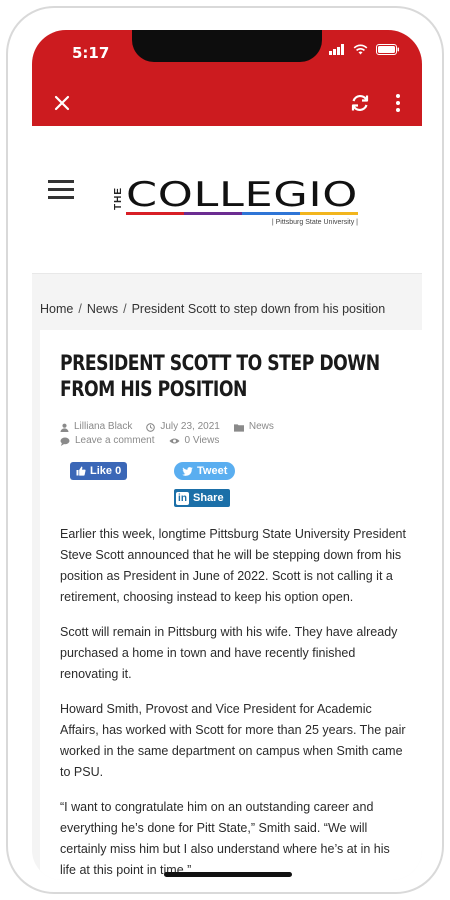 The image size is (450, 900). Describe the element at coordinates (187, 471) in the screenshot. I see `twitter-bird-icon` at that location.